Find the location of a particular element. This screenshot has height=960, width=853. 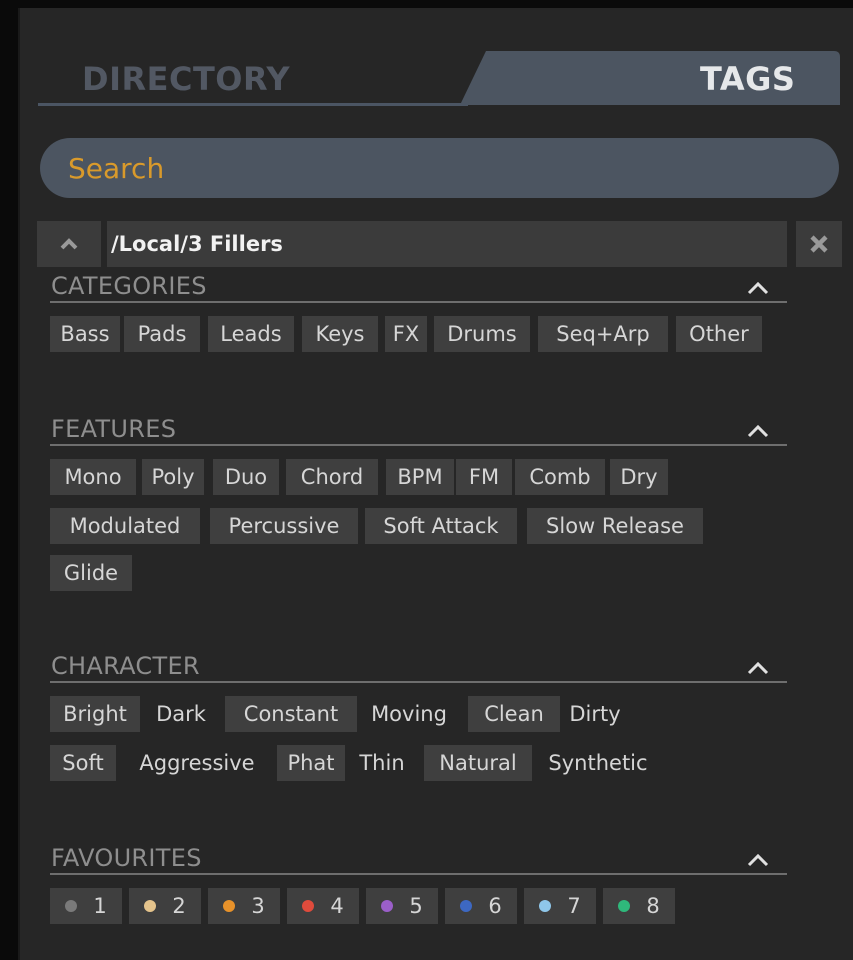

tag-percussive: Percussive is located at coordinates (284, 526).